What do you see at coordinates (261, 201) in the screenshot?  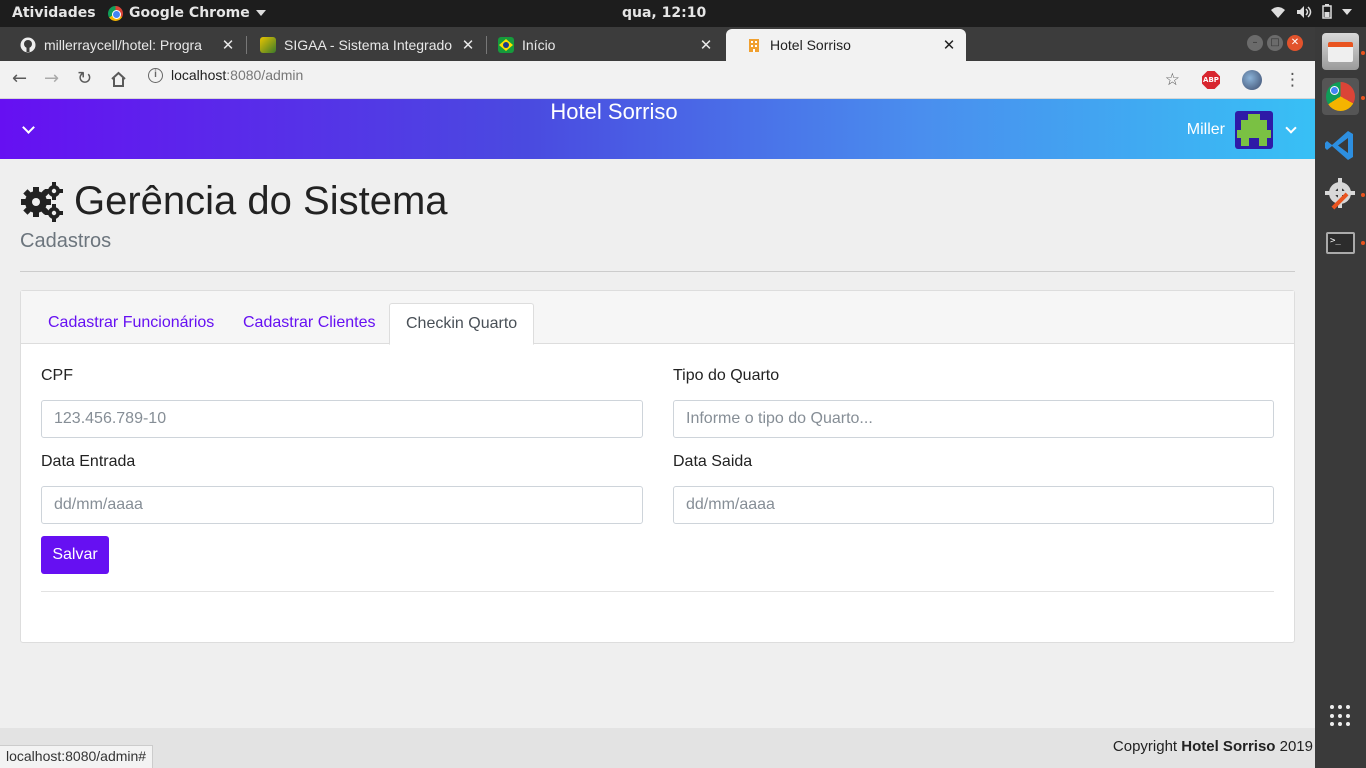 I see `page-title-text: Gerência do Sistema` at bounding box center [261, 201].